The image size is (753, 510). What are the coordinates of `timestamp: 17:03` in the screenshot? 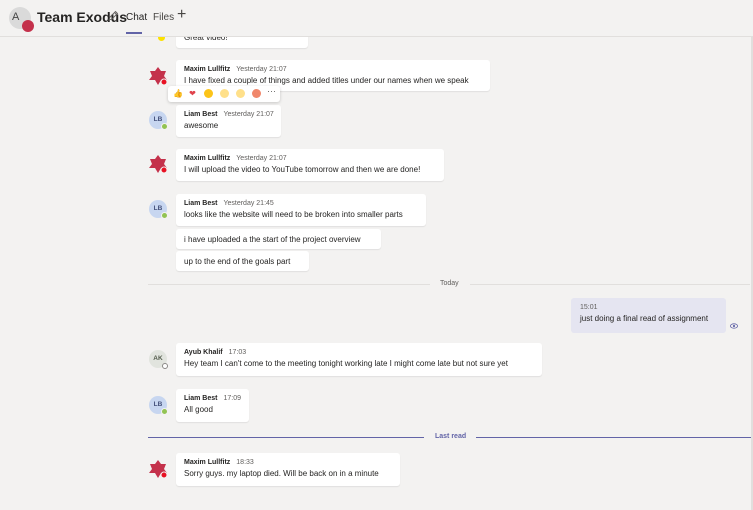 It's located at (237, 352).